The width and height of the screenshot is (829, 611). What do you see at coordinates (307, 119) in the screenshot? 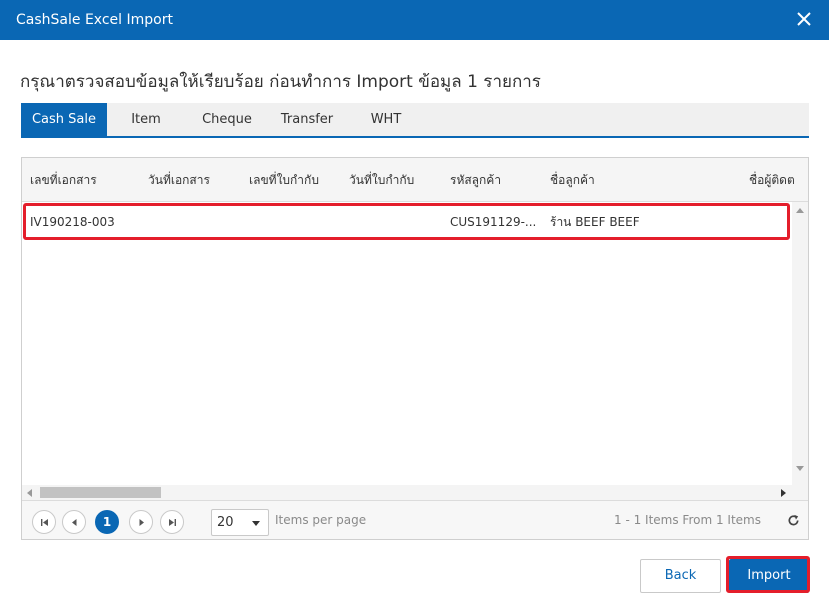
I see `tab-transfer: Transfer` at bounding box center [307, 119].